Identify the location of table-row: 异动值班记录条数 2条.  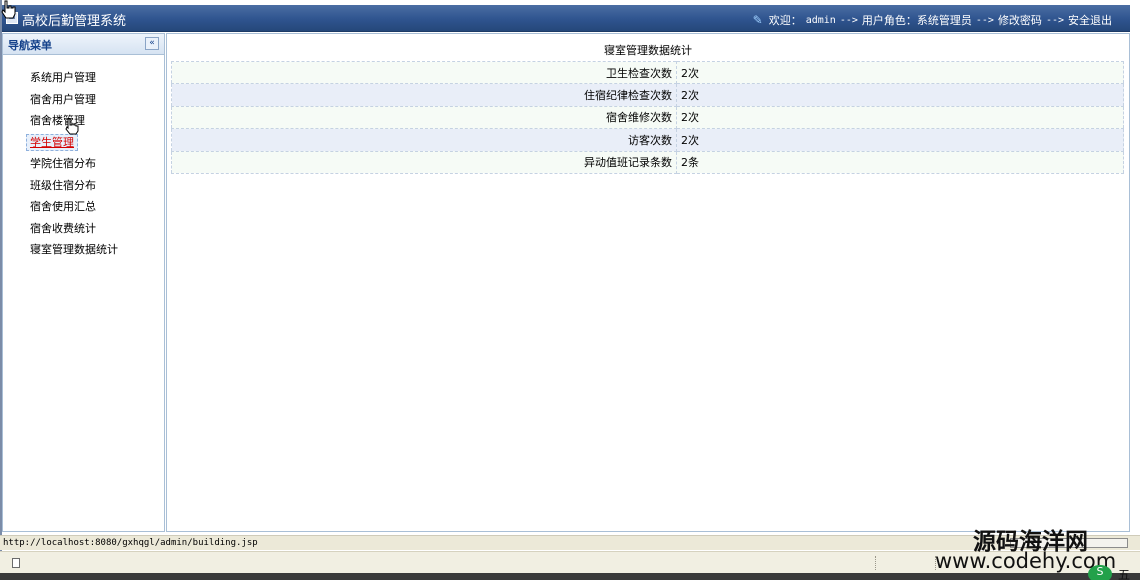
(647, 162).